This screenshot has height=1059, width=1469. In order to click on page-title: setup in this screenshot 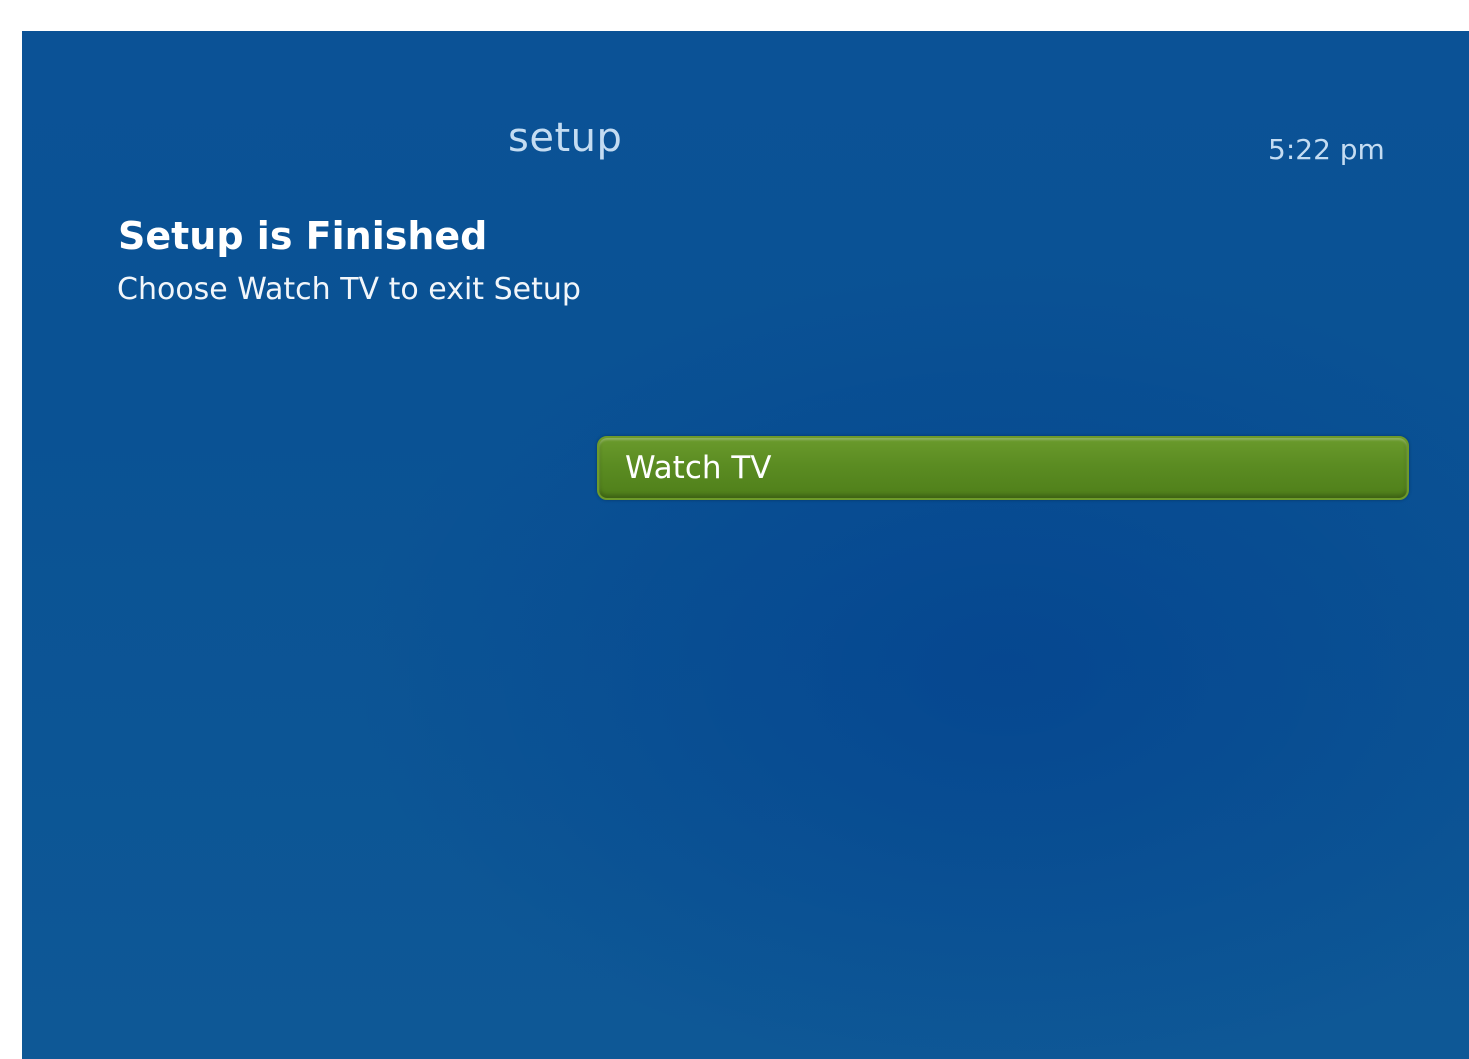, I will do `click(565, 138)`.